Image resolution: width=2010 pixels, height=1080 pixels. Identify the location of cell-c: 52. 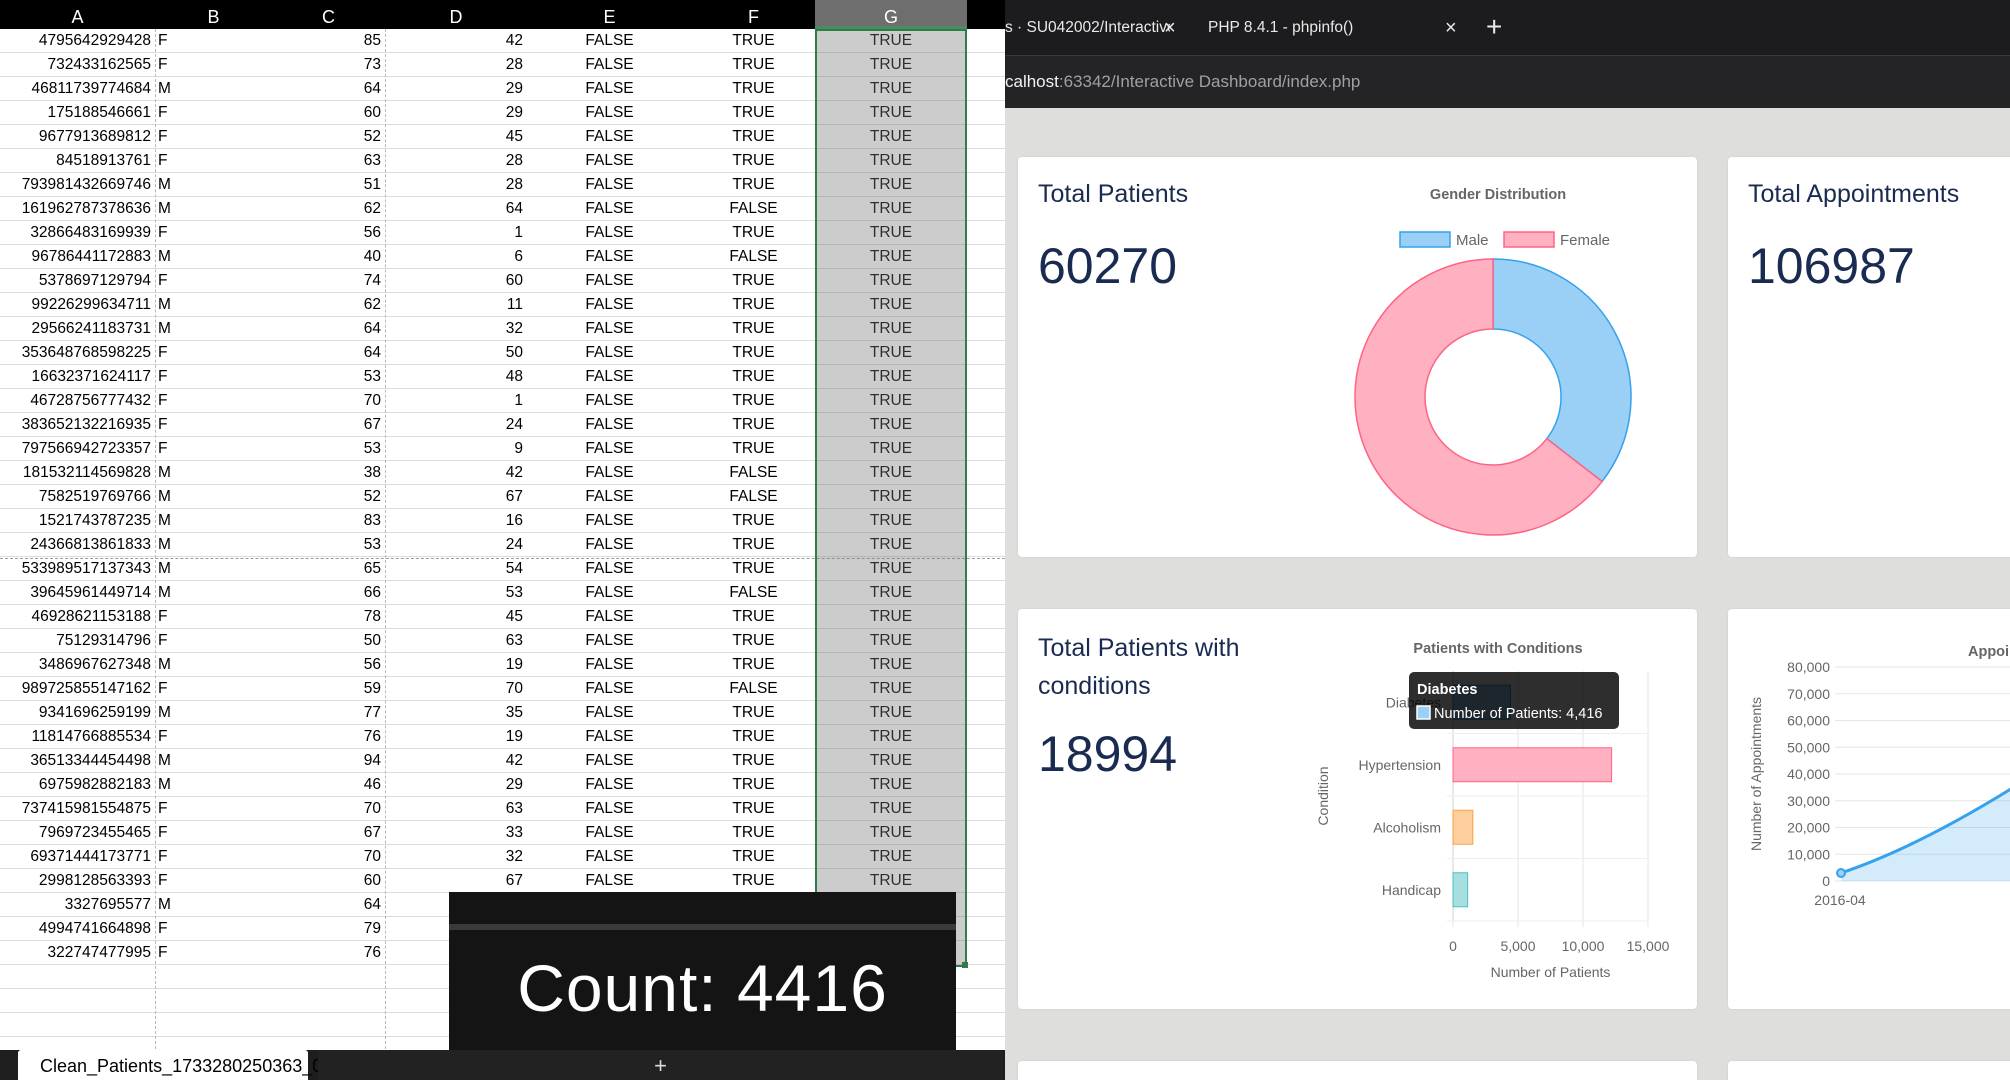
(328, 137).